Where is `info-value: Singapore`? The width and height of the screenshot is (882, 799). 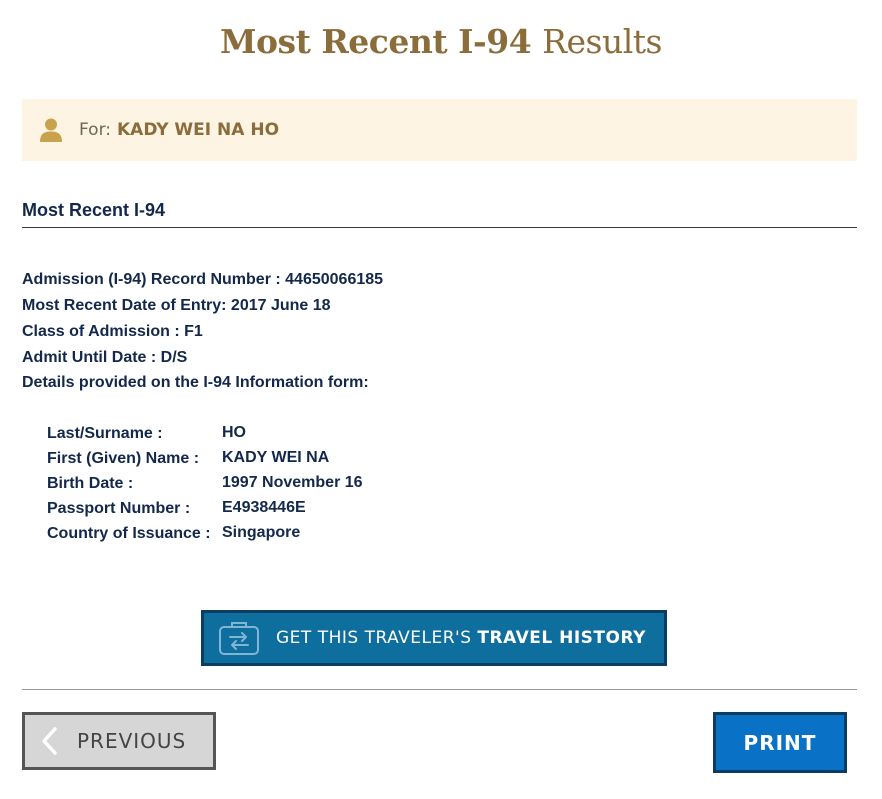
info-value: Singapore is located at coordinates (261, 532).